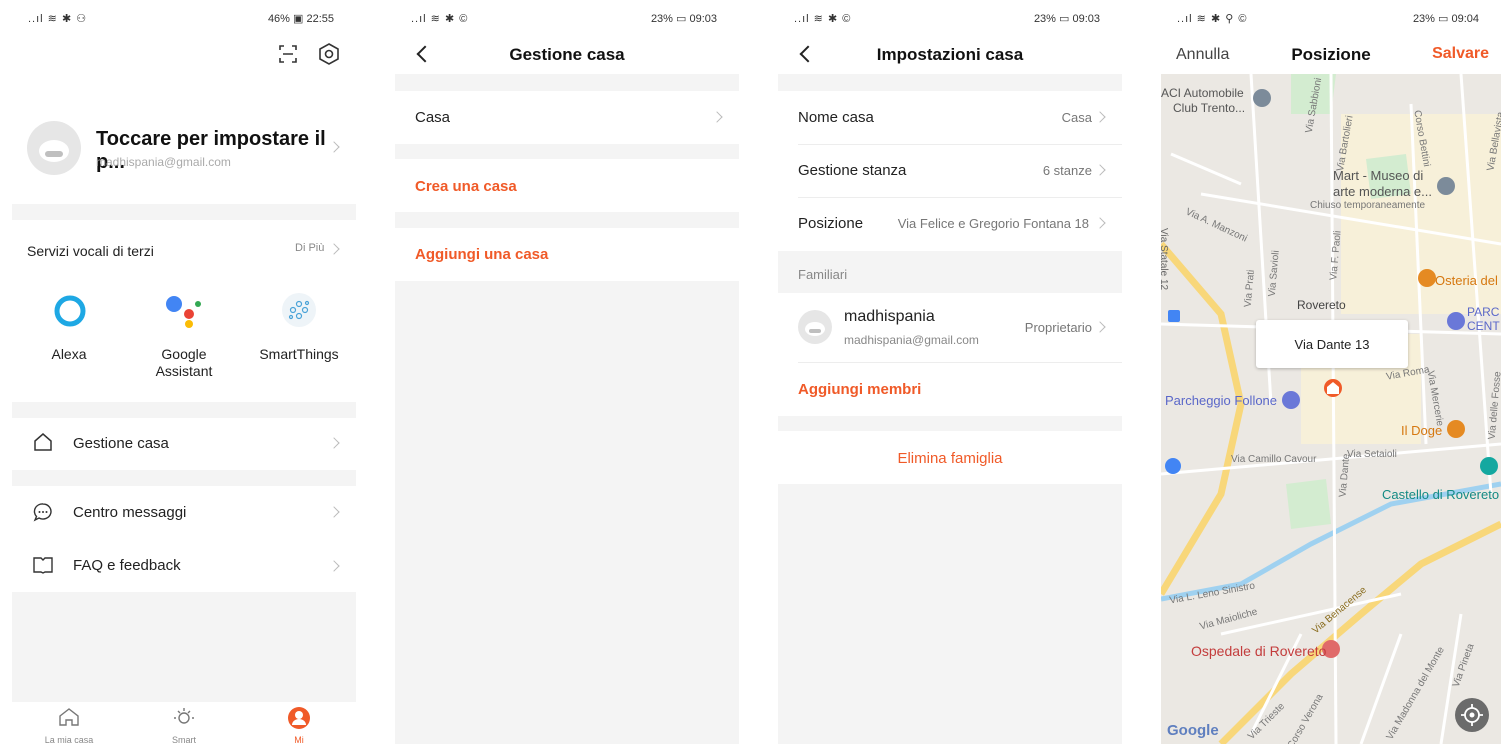  What do you see at coordinates (121, 443) in the screenshot?
I see `menu-home-label: Gestione casa` at bounding box center [121, 443].